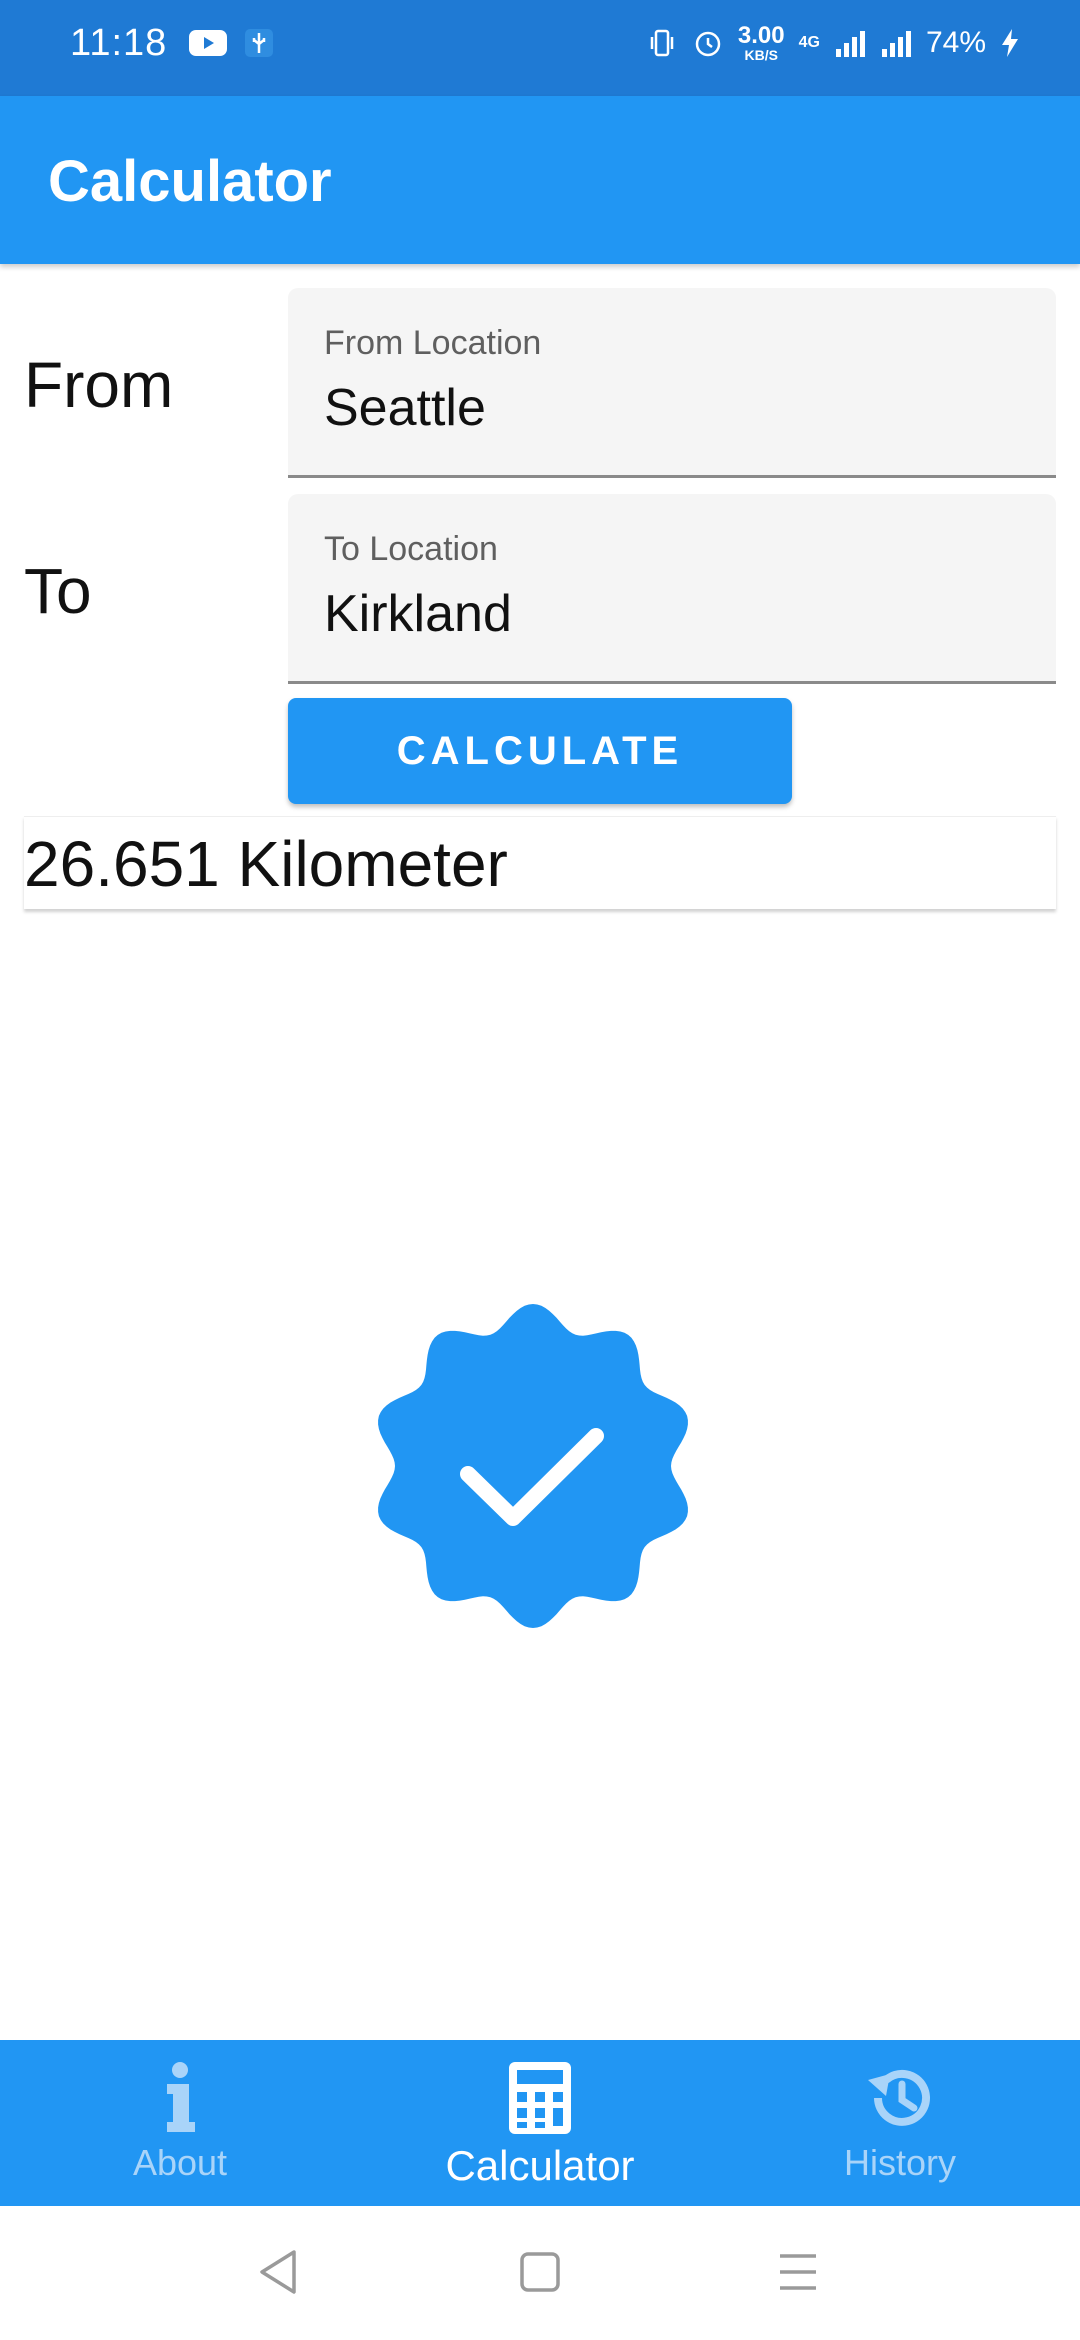 The image size is (1080, 2340). What do you see at coordinates (540, 862) in the screenshot?
I see `result-card: 26.651 Kilometer` at bounding box center [540, 862].